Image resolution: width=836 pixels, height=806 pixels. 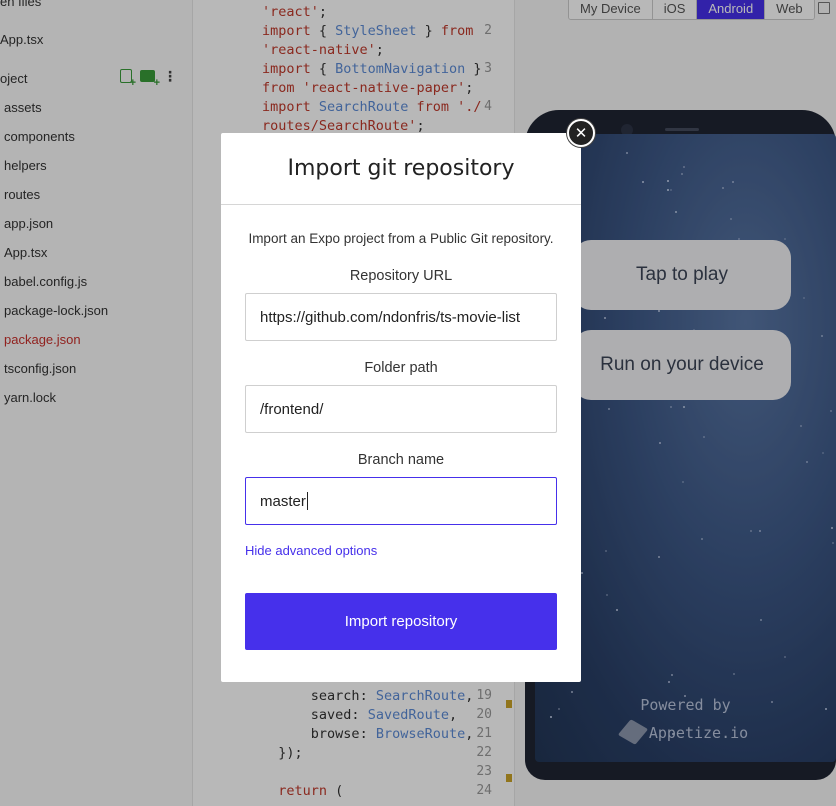 I want to click on import-repository-button: Import repository, so click(x=401, y=621).